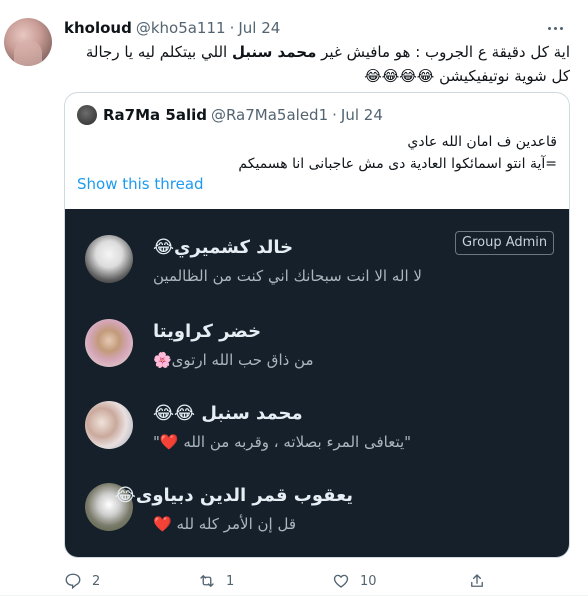 Image resolution: width=588 pixels, height=596 pixels. Describe the element at coordinates (233, 360) in the screenshot. I see `member-status: من ذاق حب الله ارتوى🌸` at that location.